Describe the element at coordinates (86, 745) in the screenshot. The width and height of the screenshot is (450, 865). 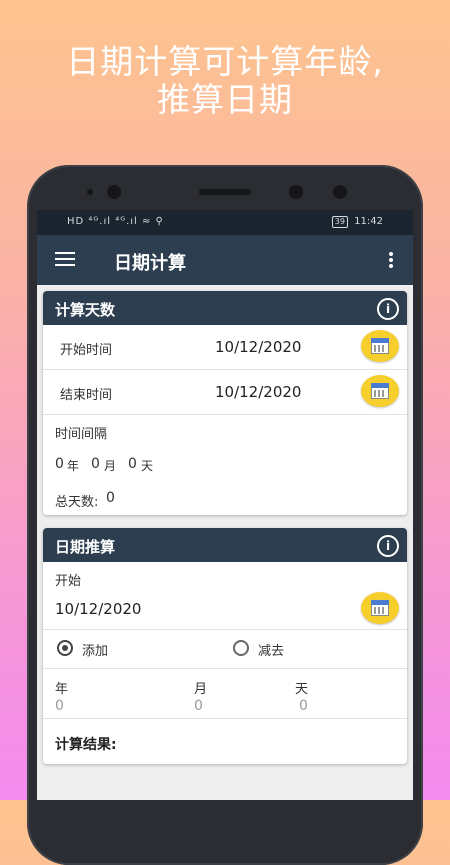
I see `result-label: 计算结果:` at that location.